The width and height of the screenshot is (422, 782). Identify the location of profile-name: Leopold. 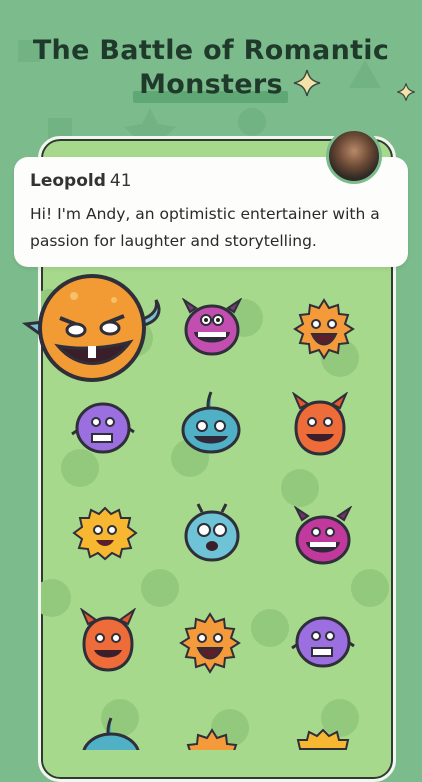
(68, 181).